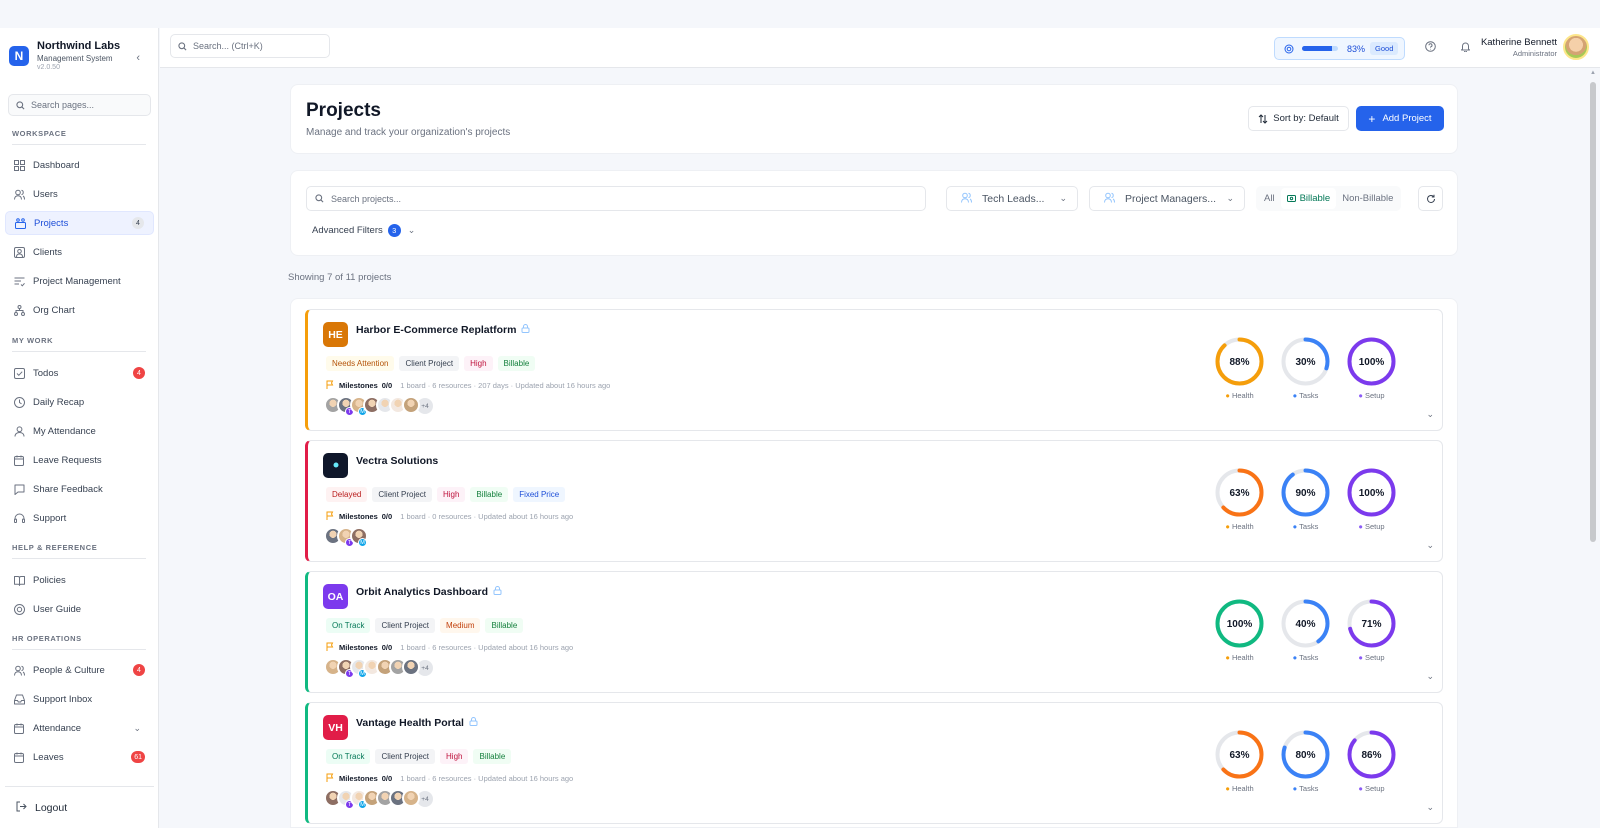 Image resolution: width=1600 pixels, height=828 pixels. I want to click on advanced-filters-toggle: Advanced Filters 3 ⌄, so click(363, 230).